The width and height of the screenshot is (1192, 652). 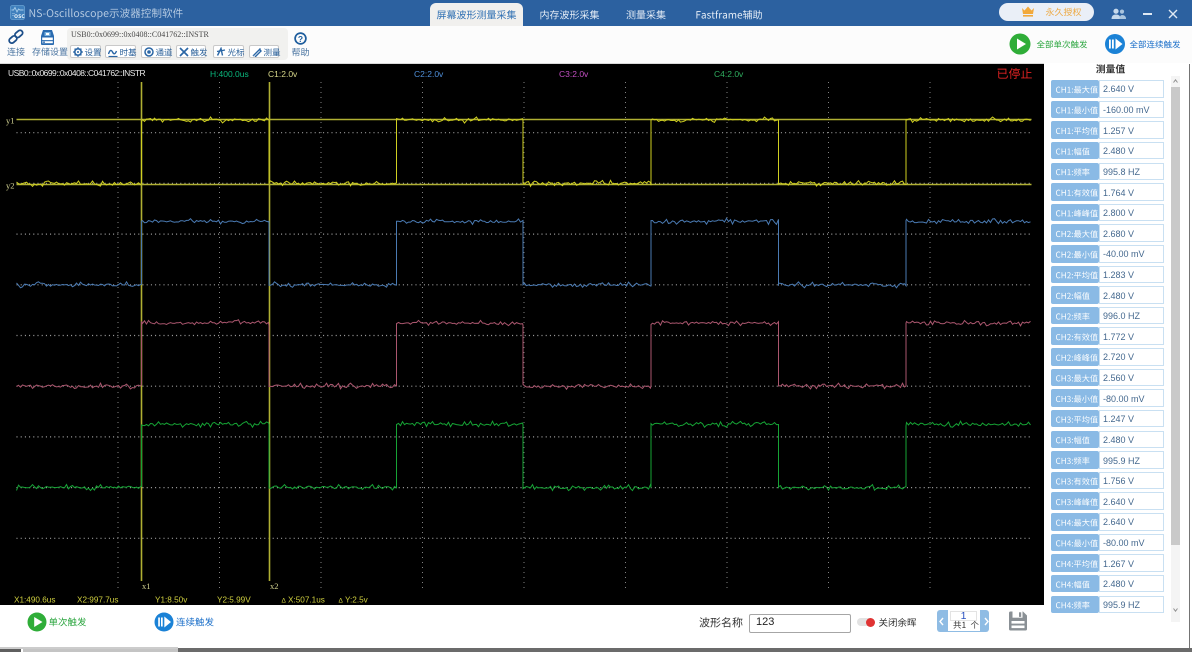 What do you see at coordinates (171, 600) in the screenshot?
I see `svg-text: Y1:8.50v` at bounding box center [171, 600].